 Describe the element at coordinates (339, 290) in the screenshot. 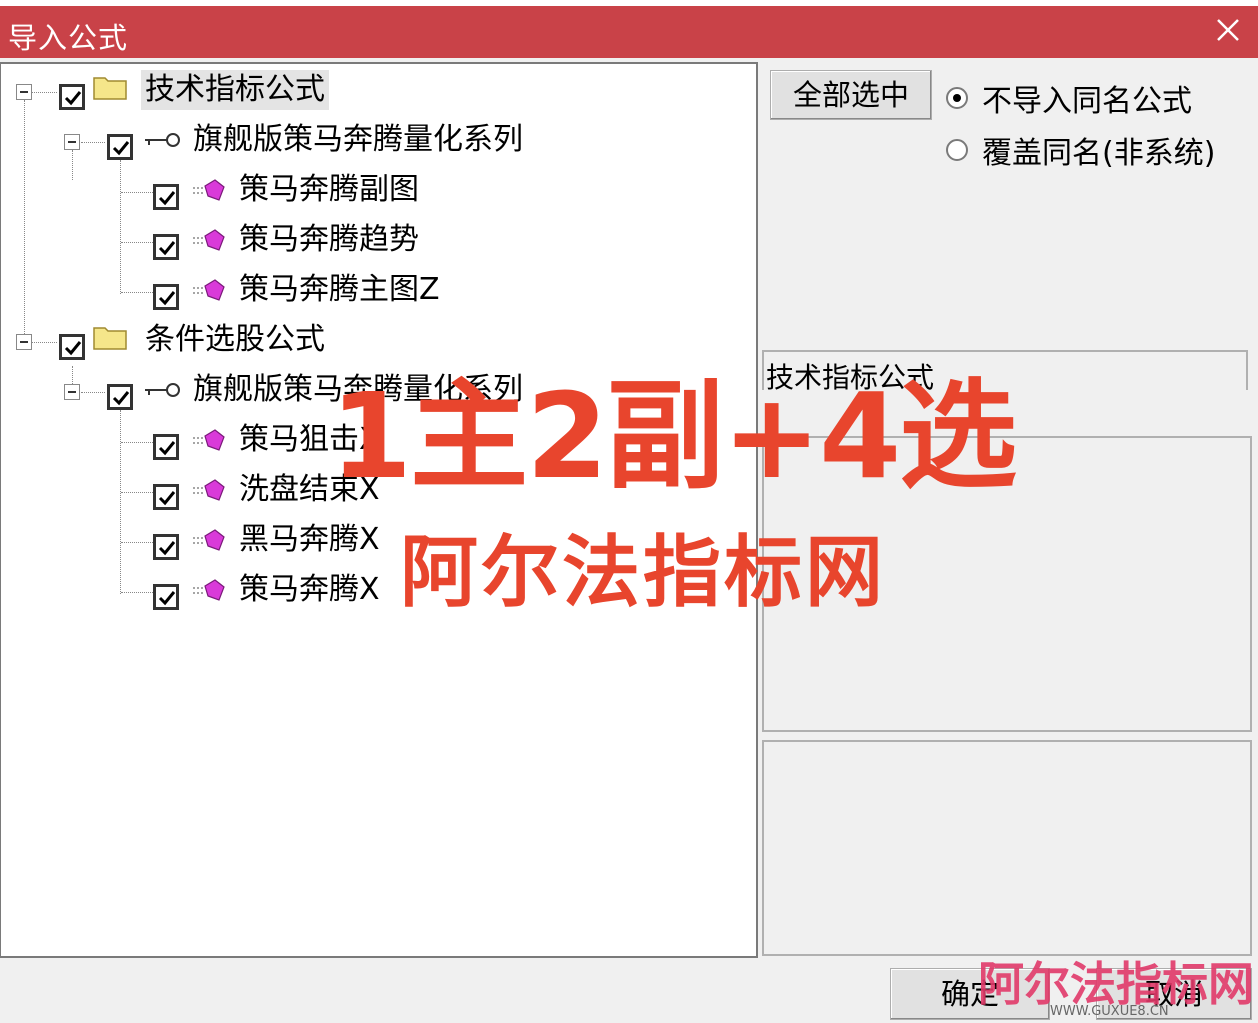

I see `item-label: 策马奔腾主图Z` at that location.